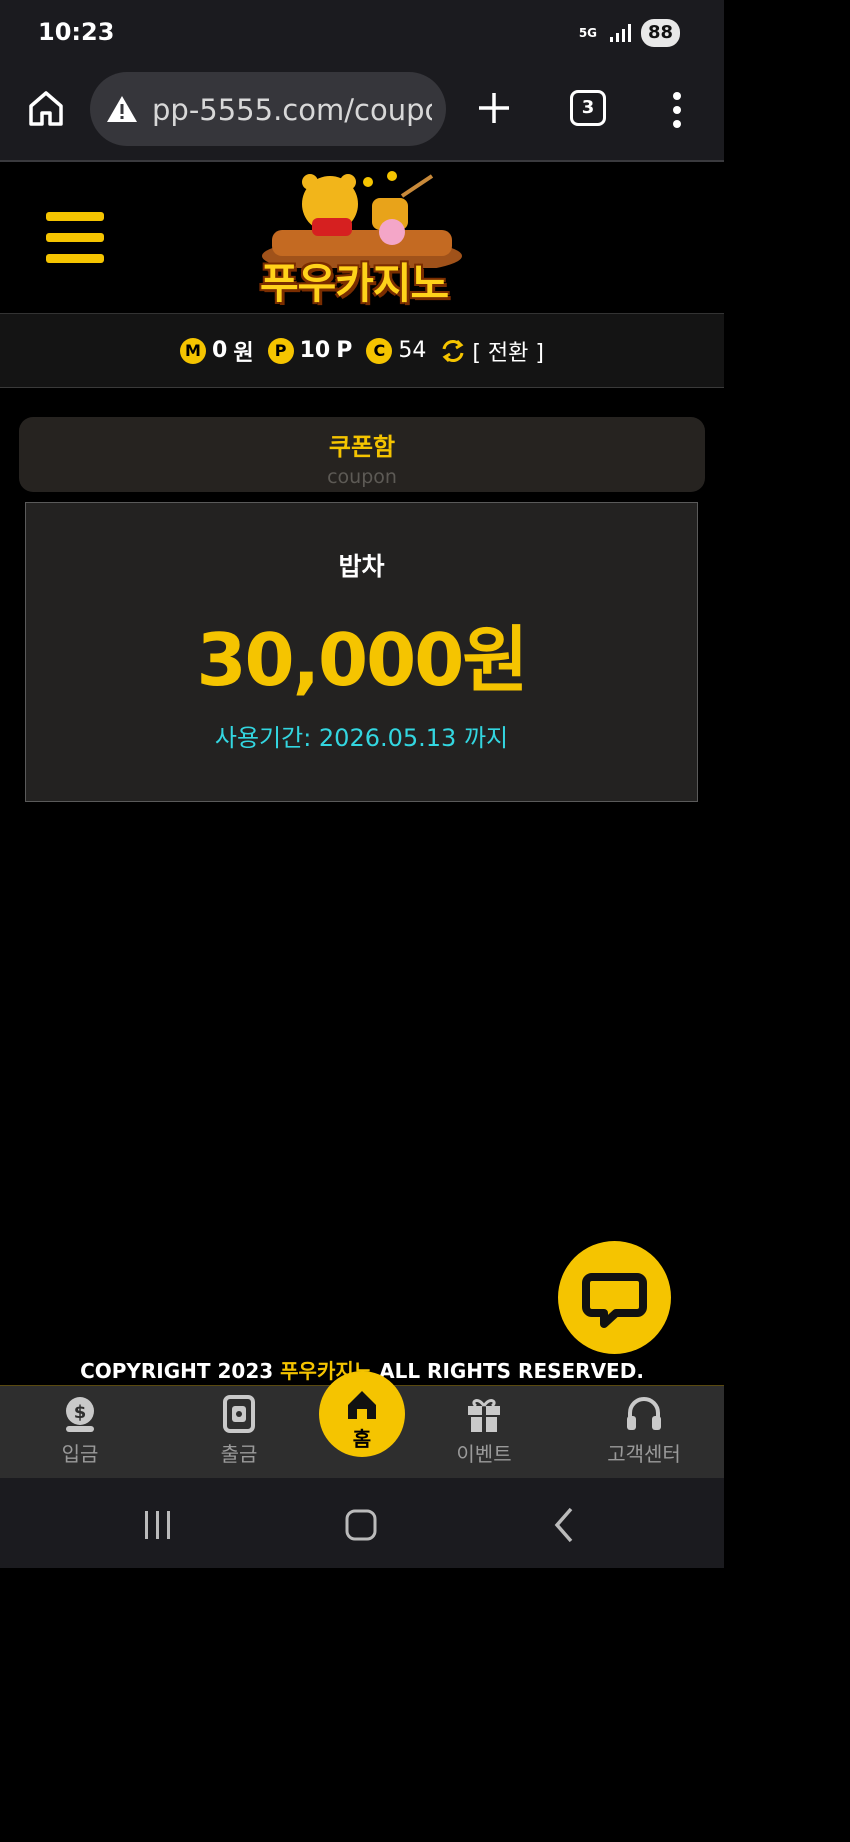 The image size is (850, 1842). I want to click on url-text: pp-5555.com/coupo, so click(292, 110).